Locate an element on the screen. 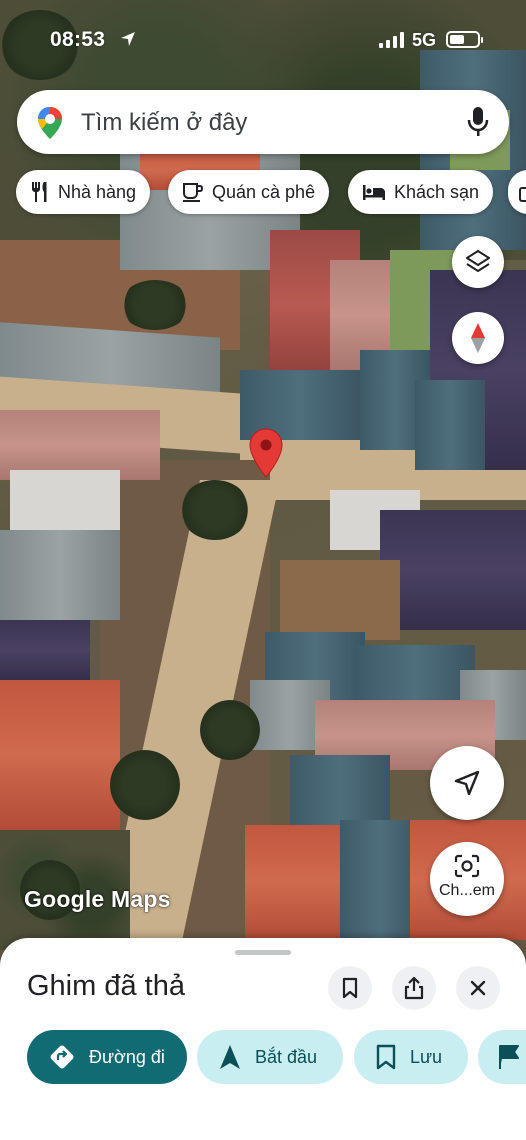  place-title: Ghim đã thả is located at coordinates (106, 986).